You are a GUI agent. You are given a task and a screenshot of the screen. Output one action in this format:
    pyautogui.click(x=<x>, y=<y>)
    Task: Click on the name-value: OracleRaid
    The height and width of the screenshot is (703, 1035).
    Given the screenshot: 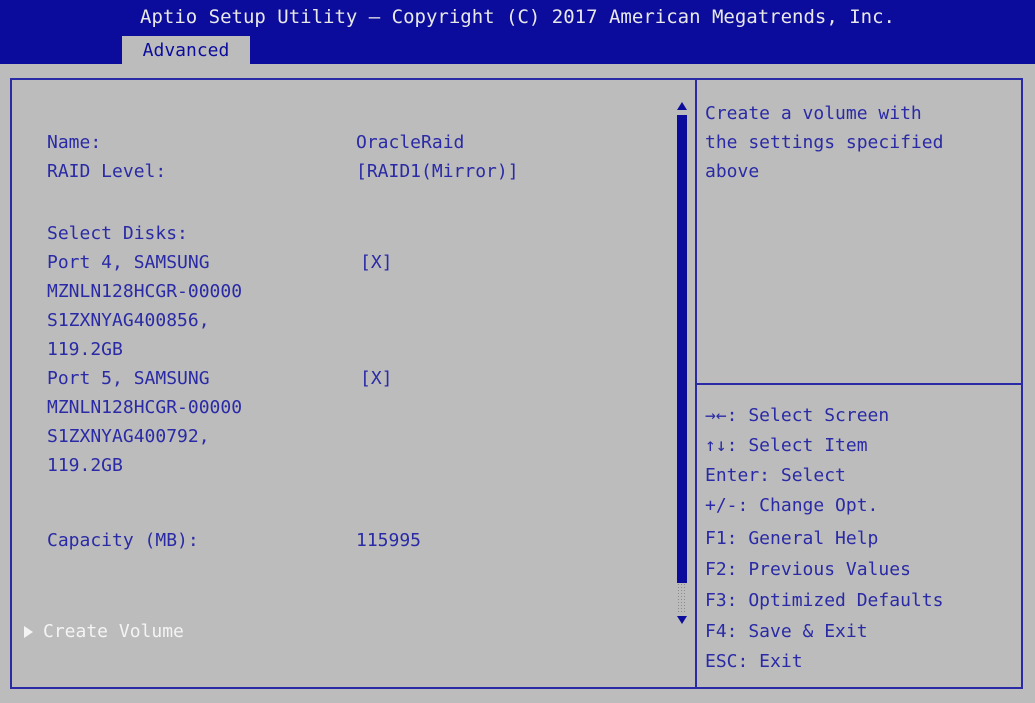 What is the action you would take?
    pyautogui.click(x=410, y=142)
    